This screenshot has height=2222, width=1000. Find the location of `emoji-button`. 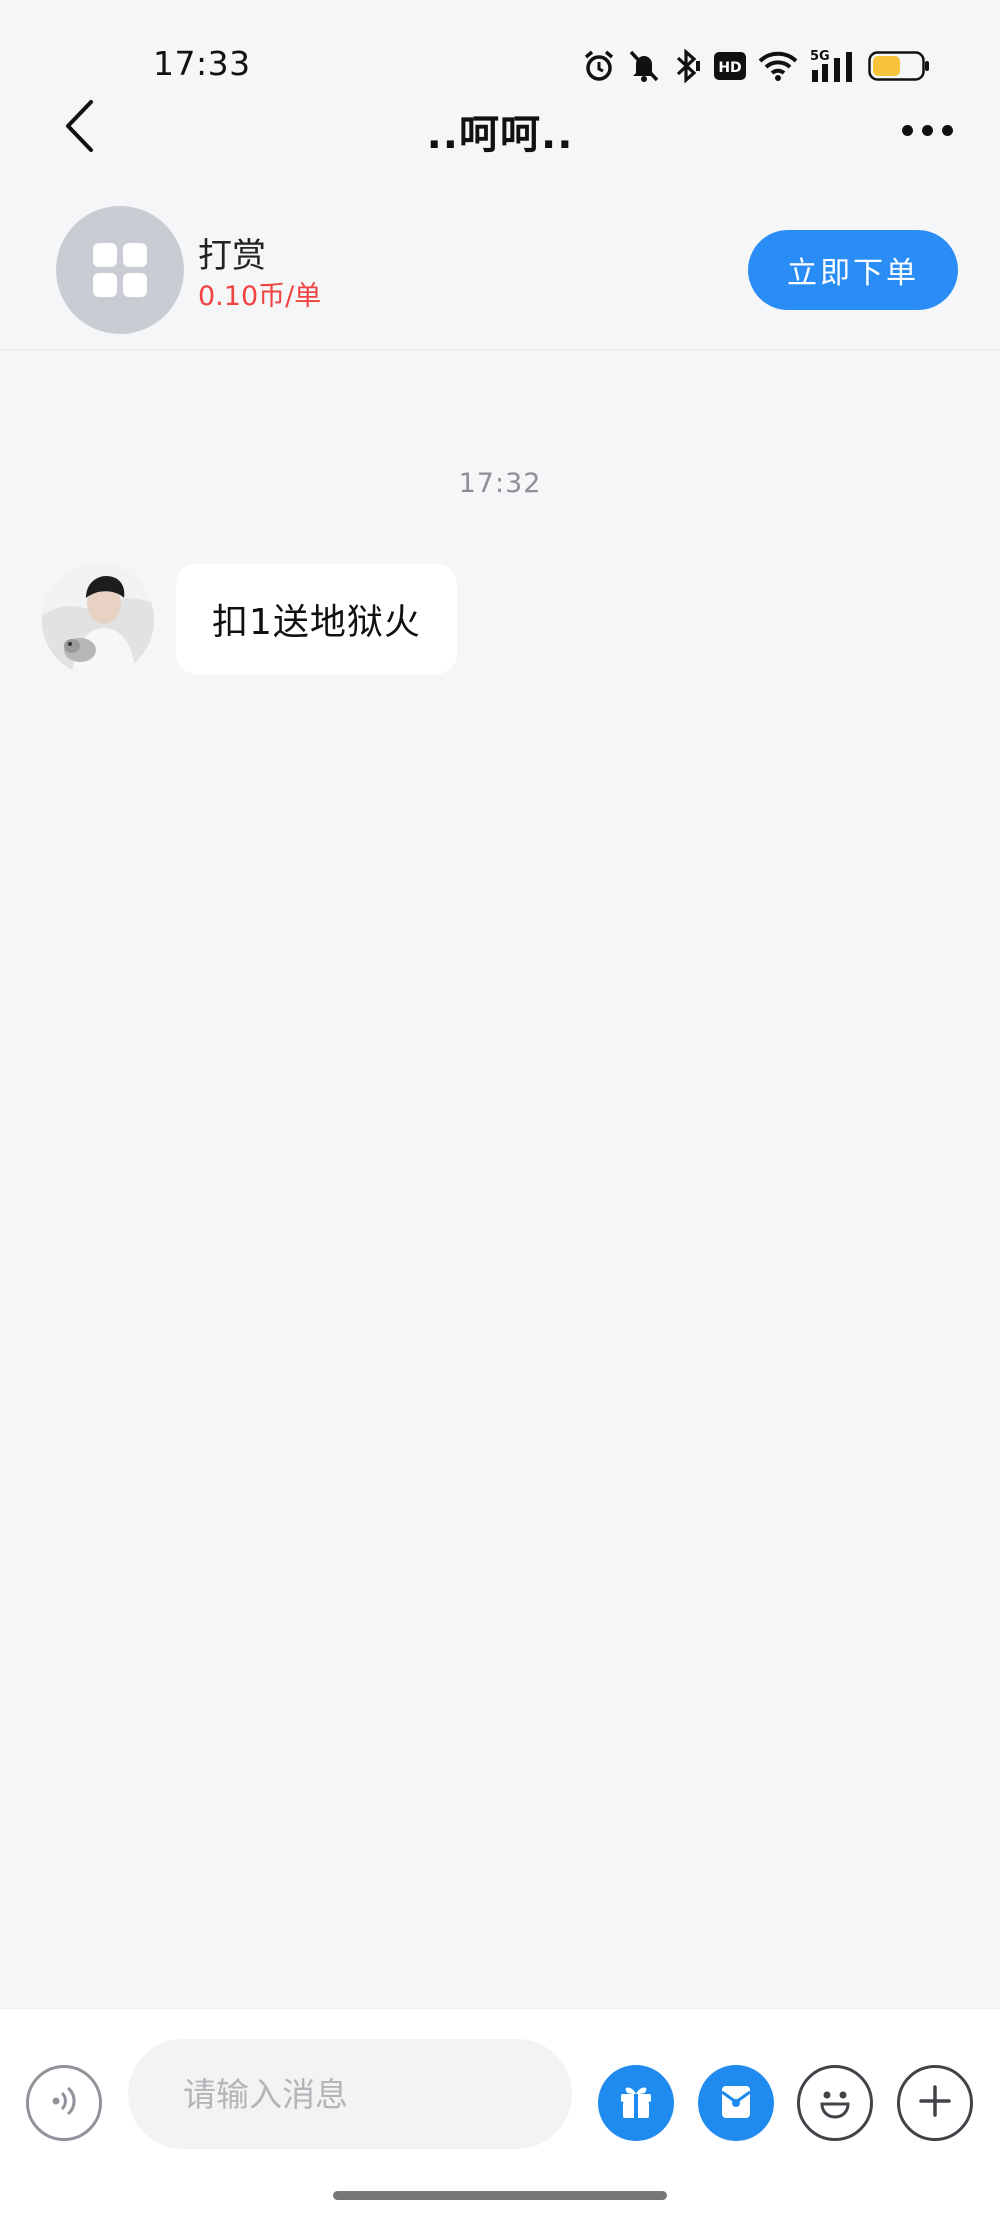

emoji-button is located at coordinates (835, 2103).